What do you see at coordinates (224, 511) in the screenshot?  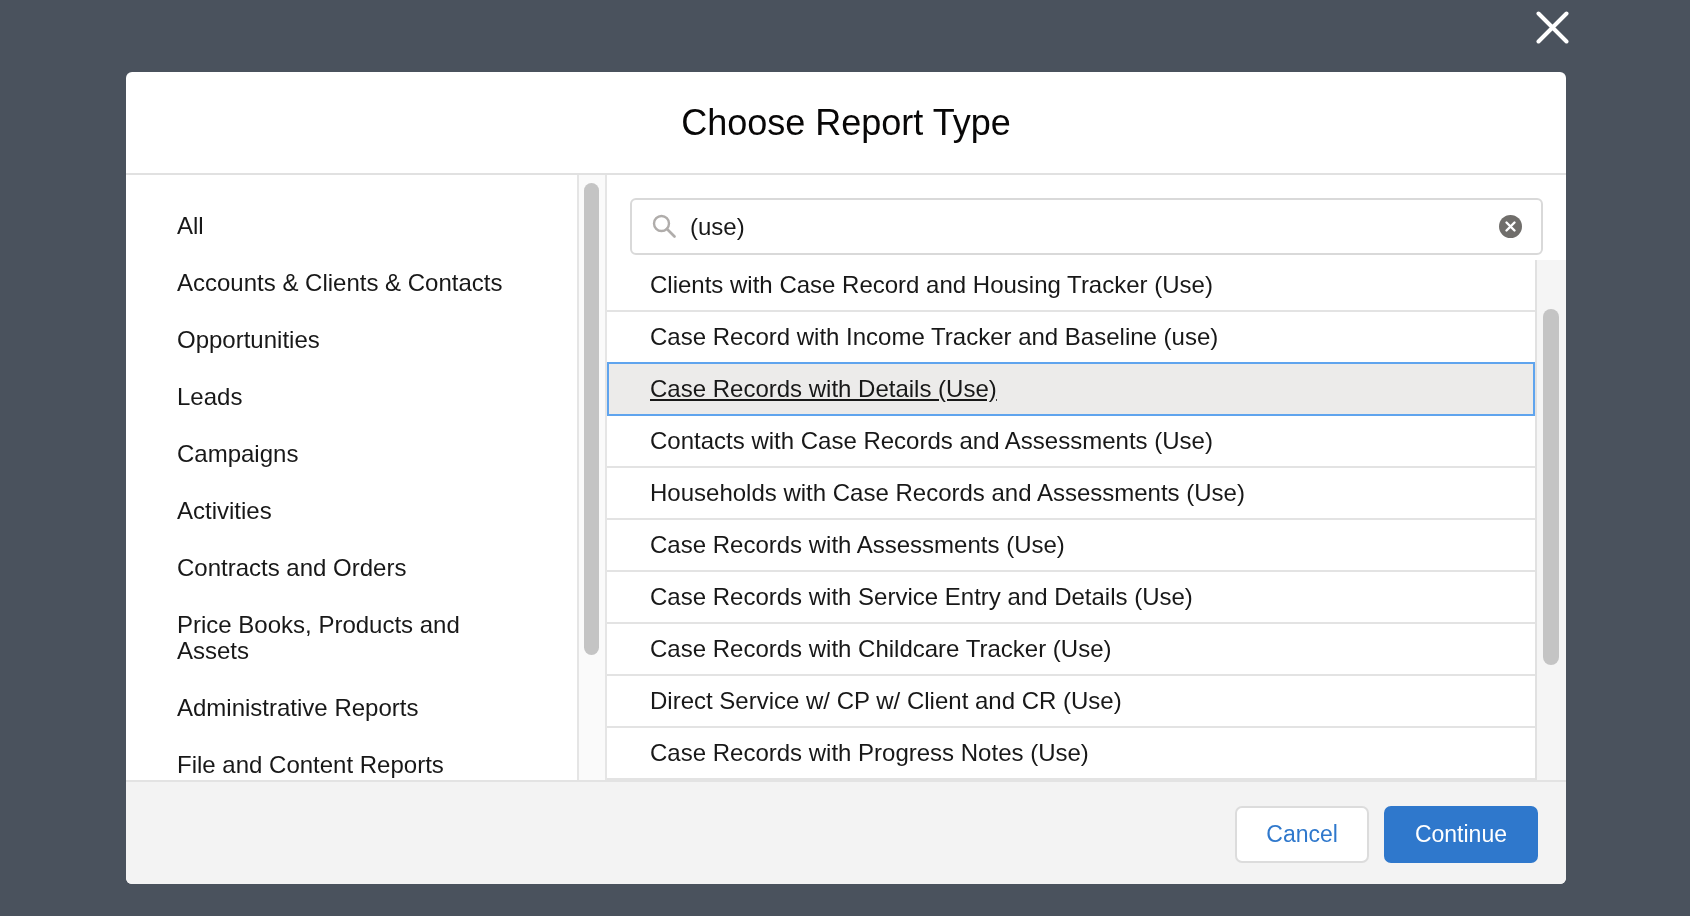 I see `category-item: Activities` at bounding box center [224, 511].